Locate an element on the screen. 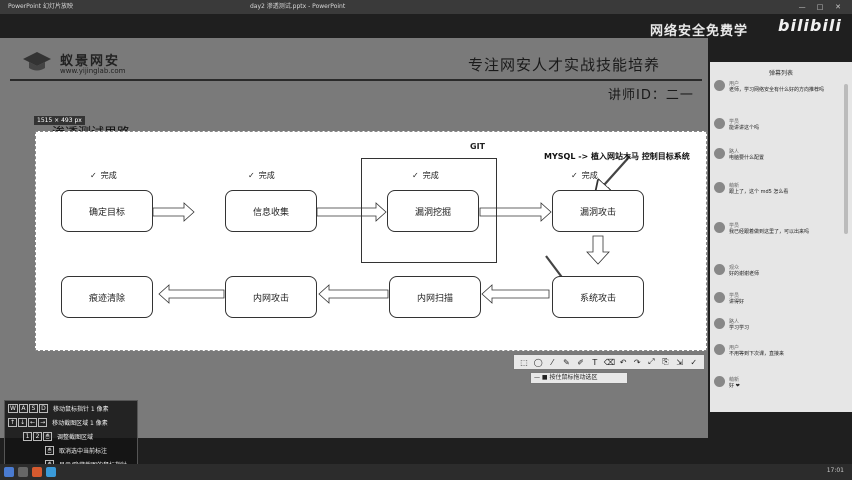 Image resolution: width=852 pixels, height=480 pixels. mysql-annotation: MYSQL -> 植入网站木马 控制目标系统 is located at coordinates (617, 156).